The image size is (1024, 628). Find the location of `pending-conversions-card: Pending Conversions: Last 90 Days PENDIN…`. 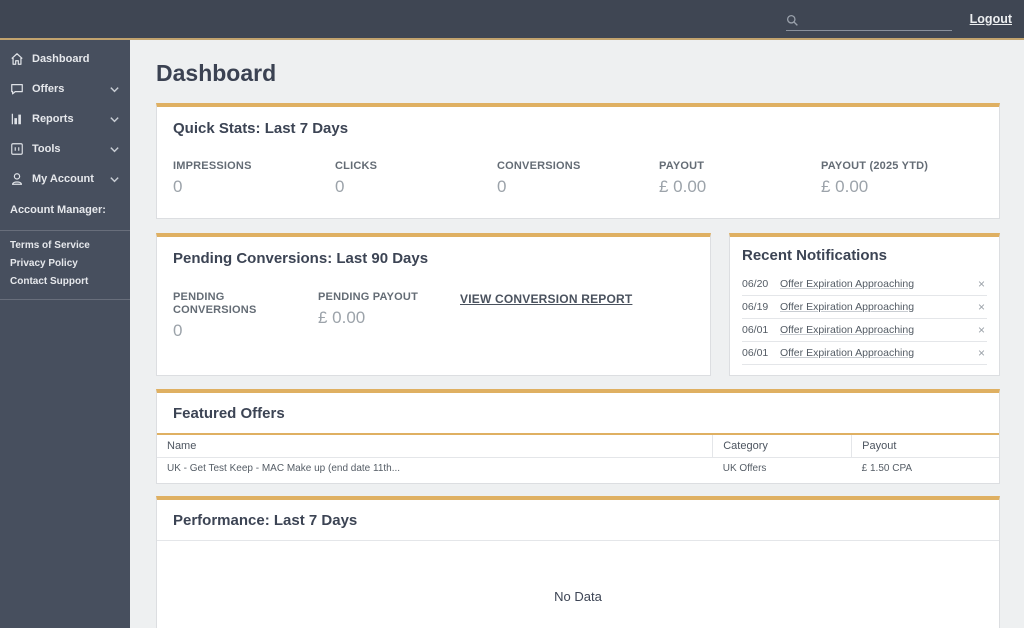

pending-conversions-card: Pending Conversions: Last 90 Days PENDIN… is located at coordinates (433, 304).